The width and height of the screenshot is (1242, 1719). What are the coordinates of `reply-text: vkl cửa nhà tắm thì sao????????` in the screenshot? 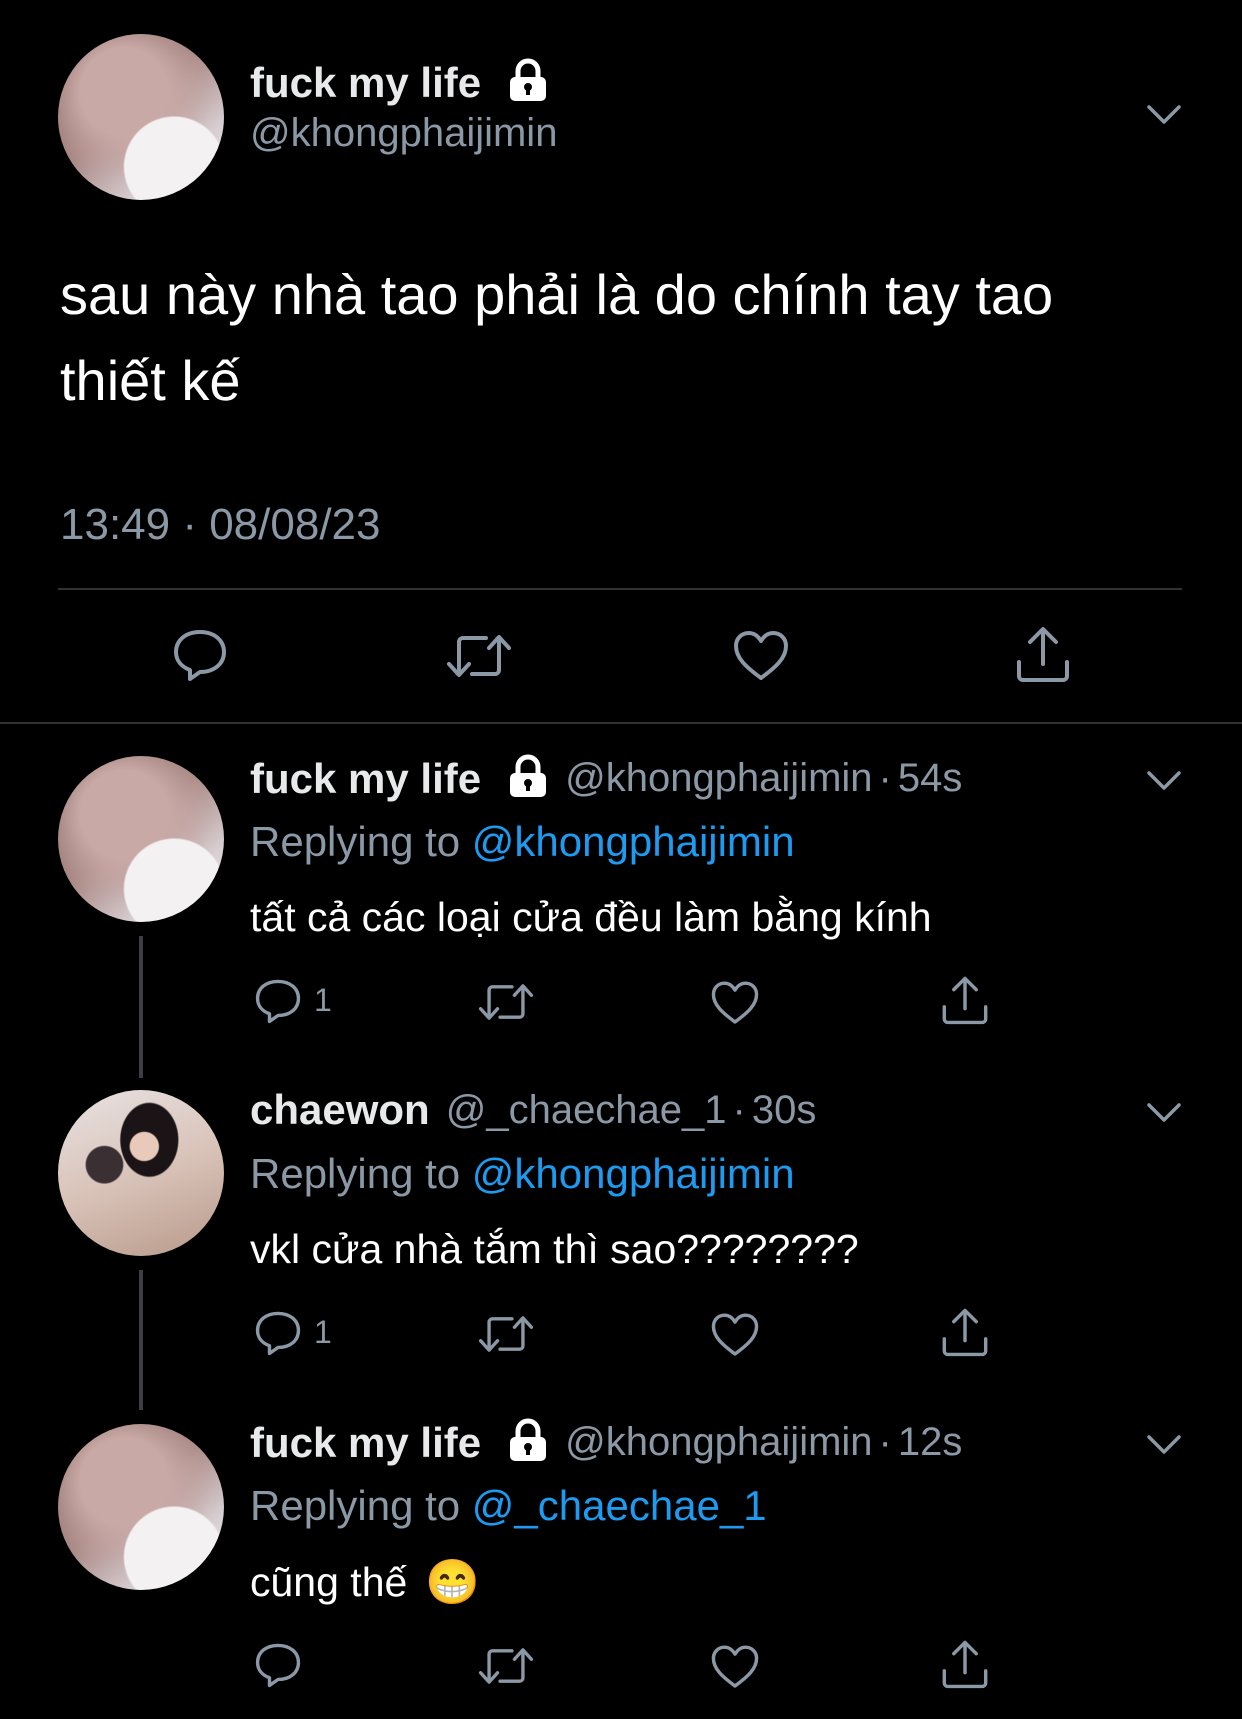 It's located at (554, 1249).